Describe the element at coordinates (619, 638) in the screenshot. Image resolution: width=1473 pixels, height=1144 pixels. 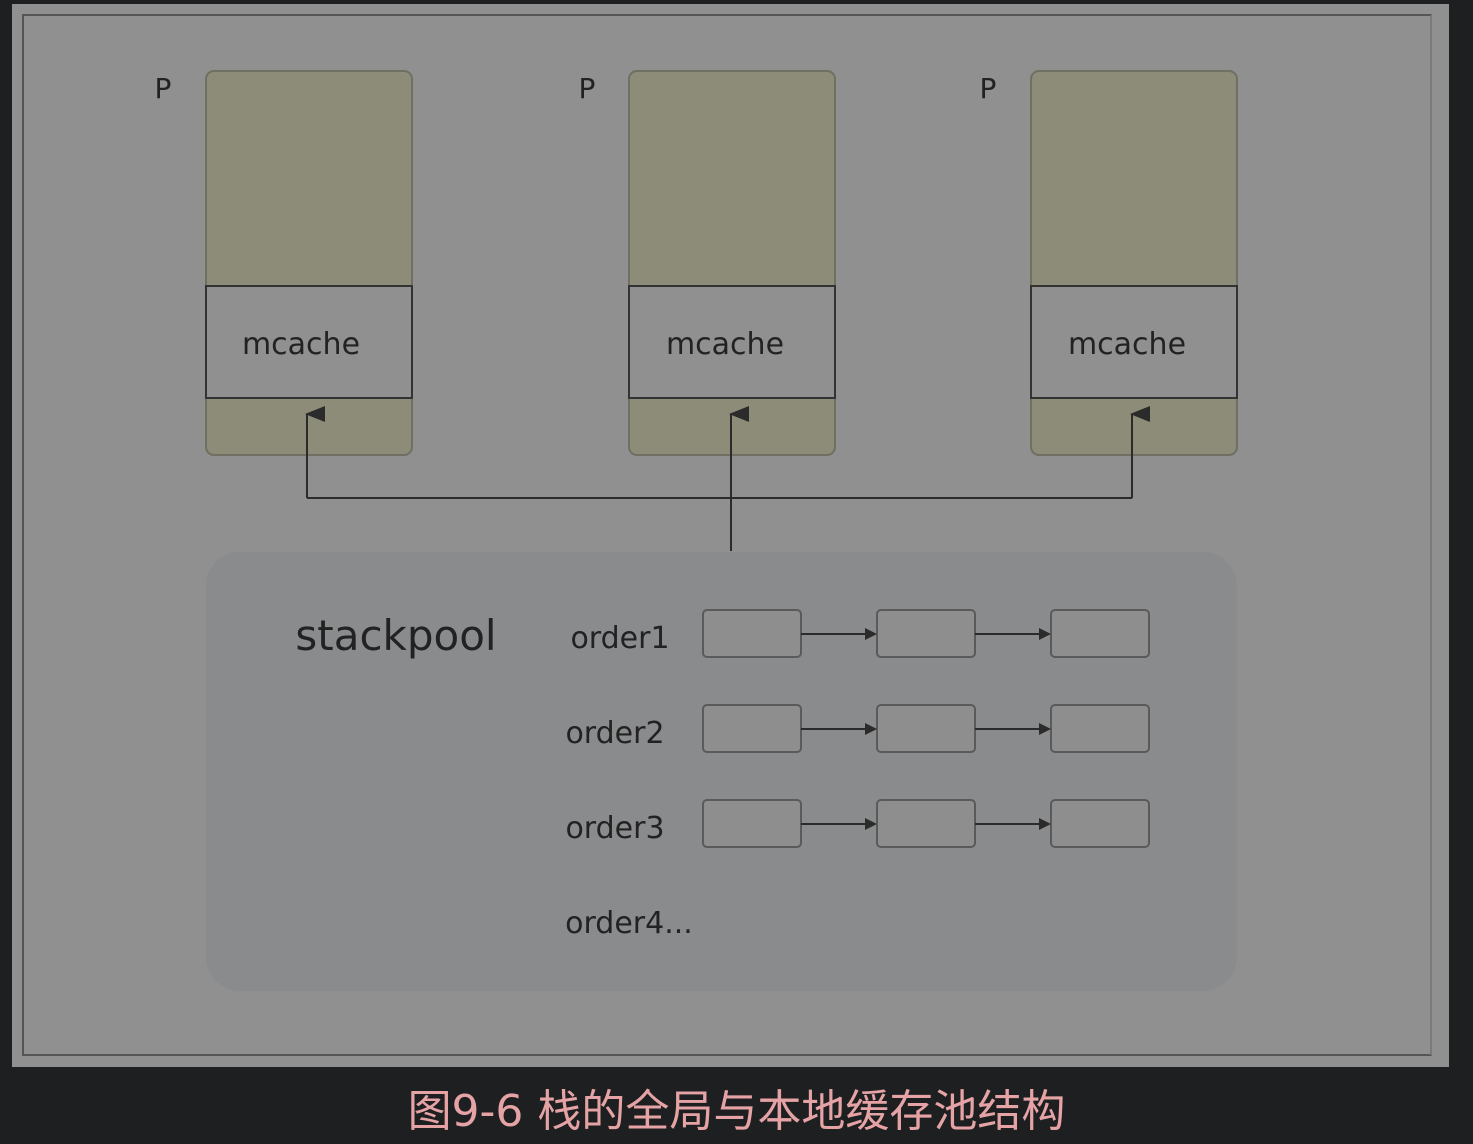
I see `order-label: order1` at that location.